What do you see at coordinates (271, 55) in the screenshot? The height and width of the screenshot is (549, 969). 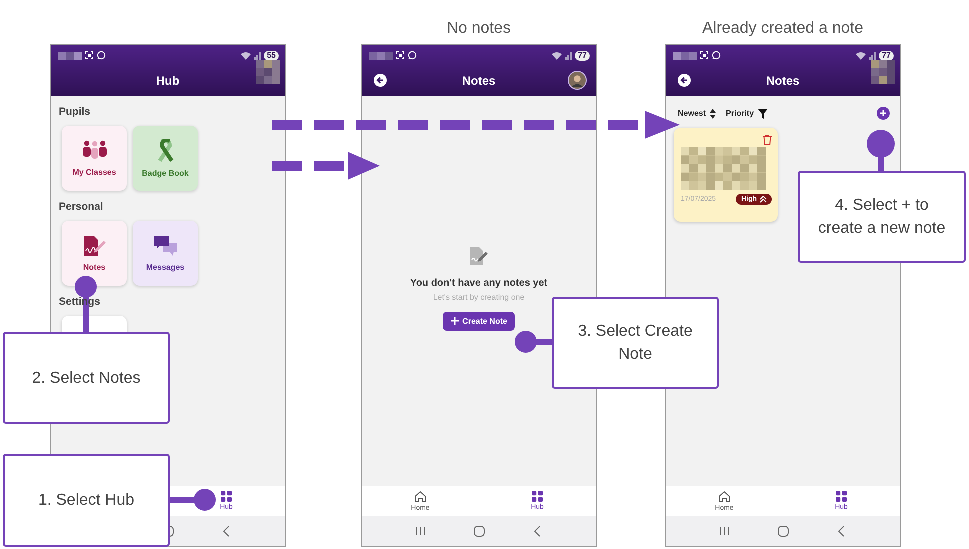 I see `battery-level: 55` at bounding box center [271, 55].